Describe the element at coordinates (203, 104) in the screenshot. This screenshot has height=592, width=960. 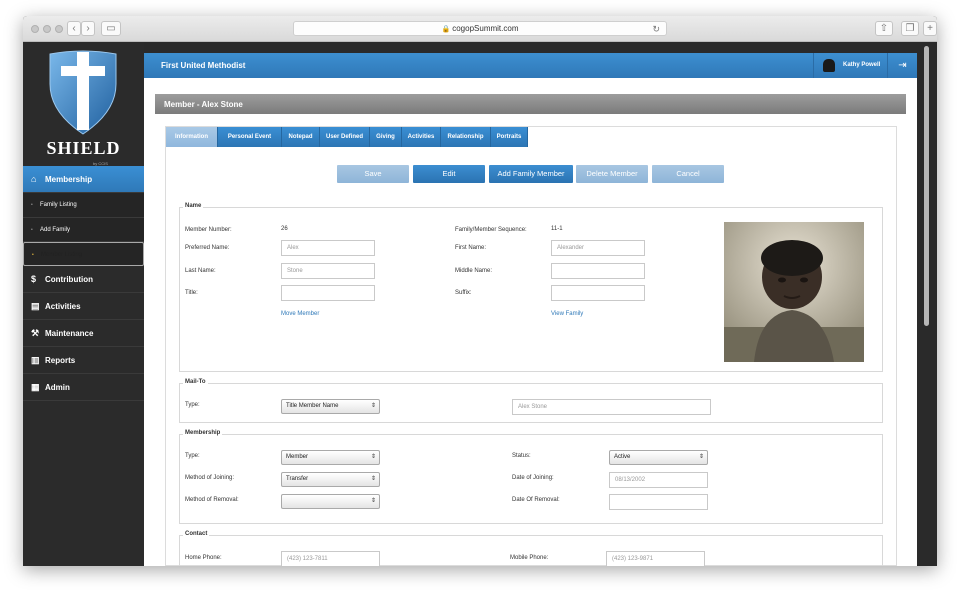
I see `member-title: Member - Alex Stone` at that location.